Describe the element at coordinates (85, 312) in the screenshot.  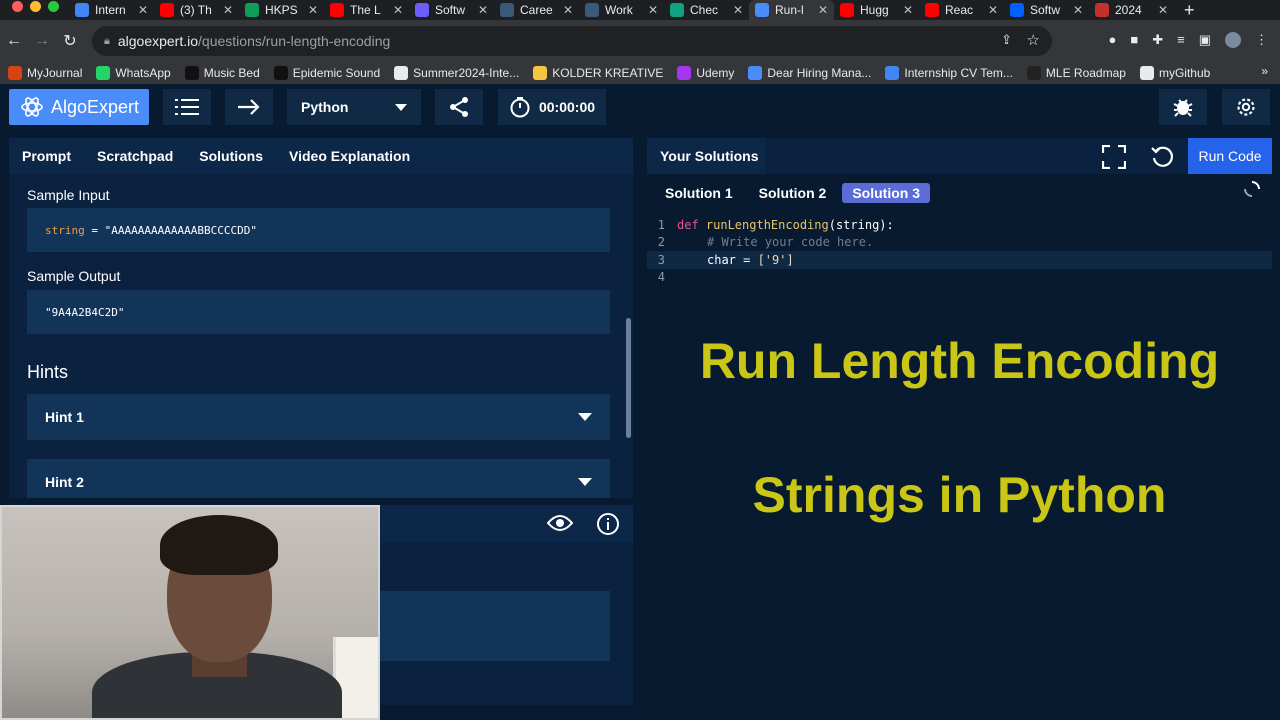
I see `sample-output-value: "9A4A2B4C2D"` at that location.